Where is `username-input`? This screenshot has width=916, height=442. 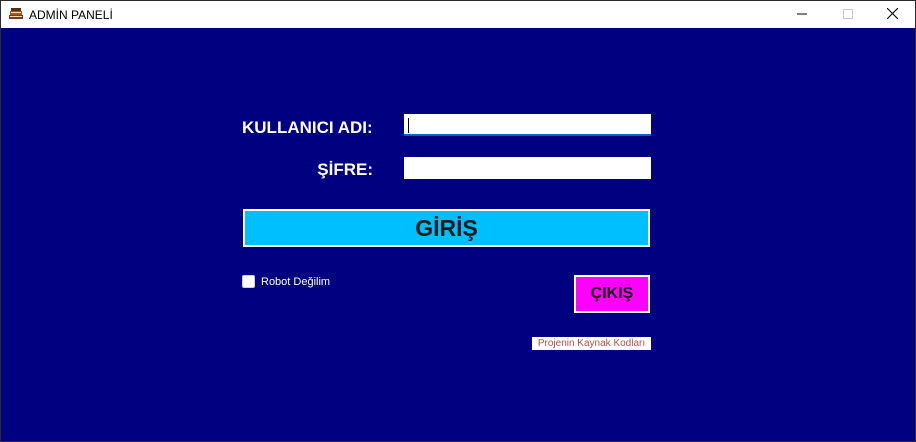
username-input is located at coordinates (527, 125).